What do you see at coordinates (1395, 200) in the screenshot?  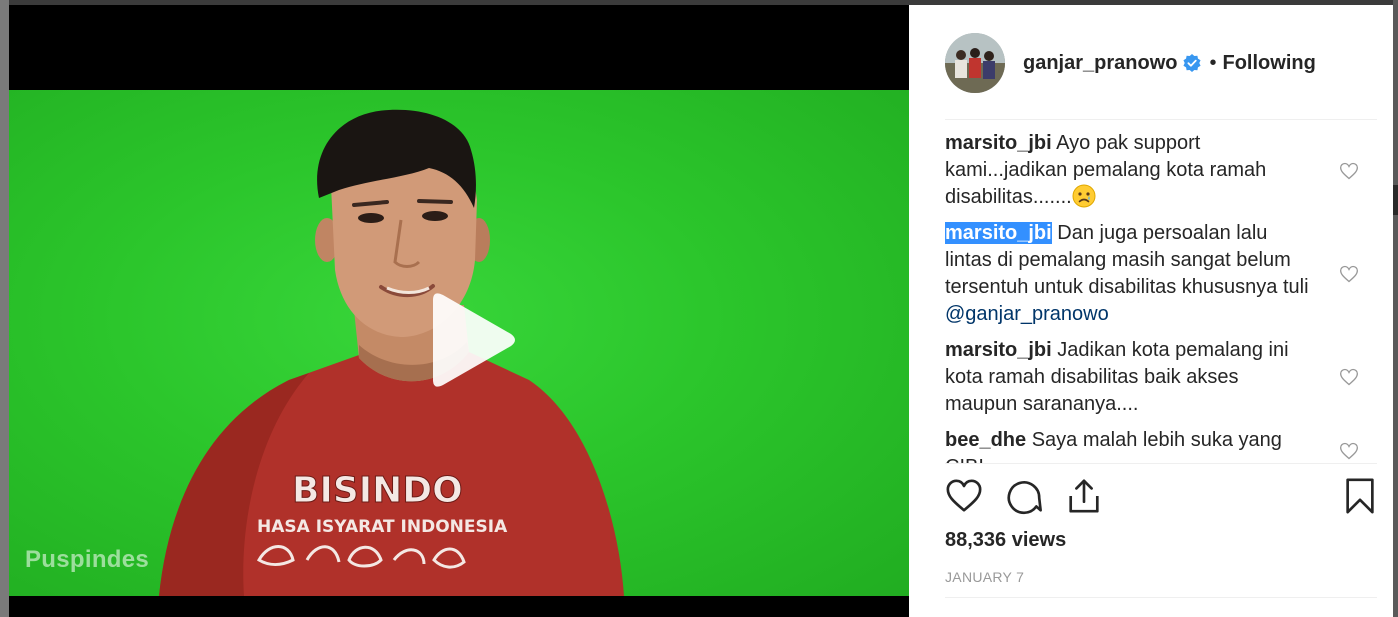 I see `backdrop-right-mark` at bounding box center [1395, 200].